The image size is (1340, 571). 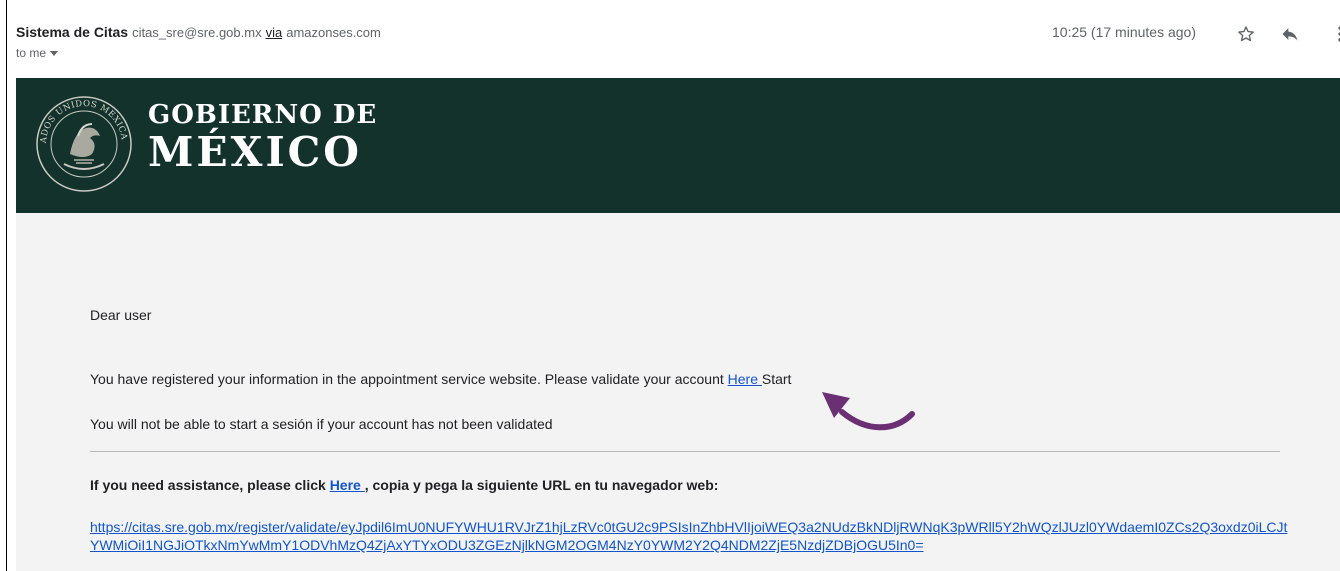 What do you see at coordinates (72, 32) in the screenshot?
I see `sender-name: Sistema de Citas` at bounding box center [72, 32].